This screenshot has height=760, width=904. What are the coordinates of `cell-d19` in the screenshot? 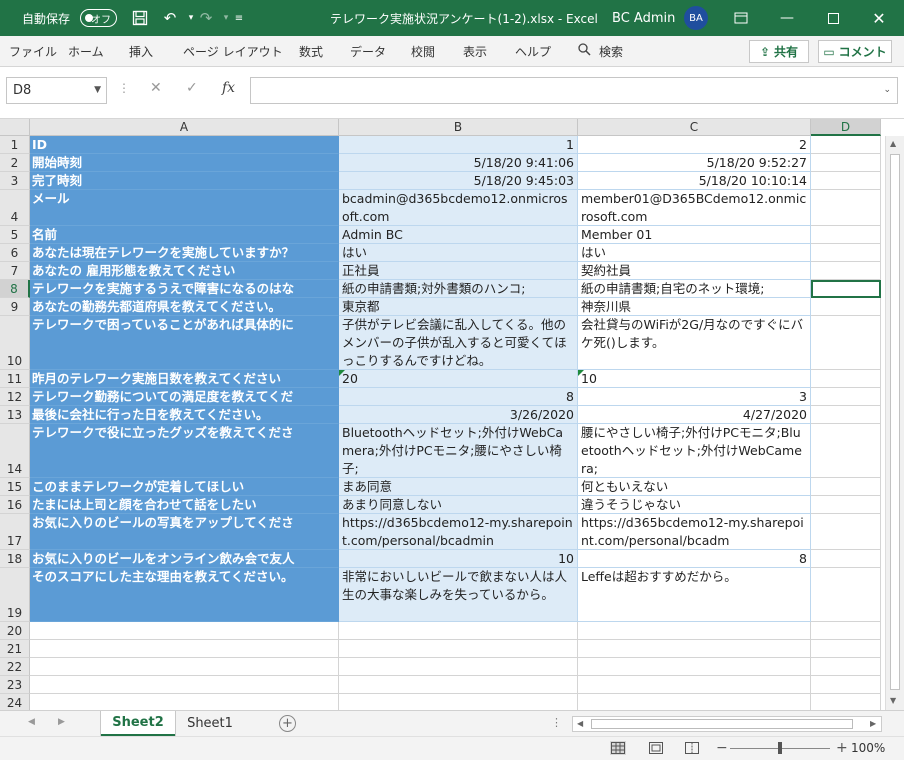 It's located at (846, 595).